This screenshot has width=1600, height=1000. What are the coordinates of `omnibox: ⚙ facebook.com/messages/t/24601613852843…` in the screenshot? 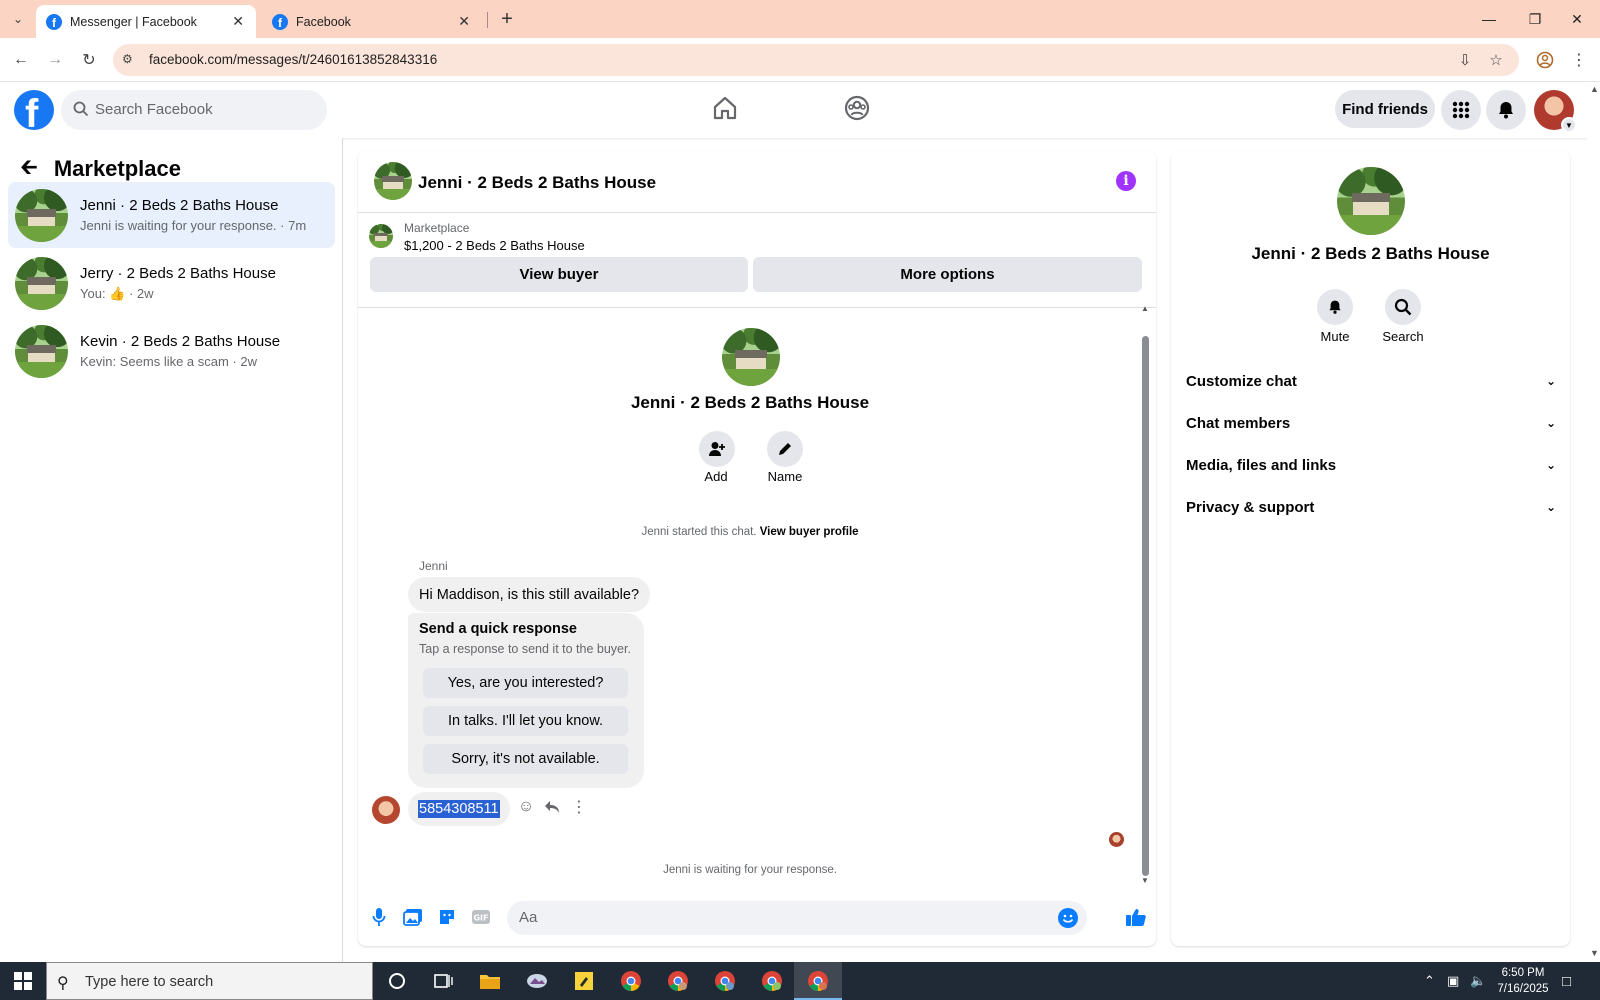 It's located at (816, 60).